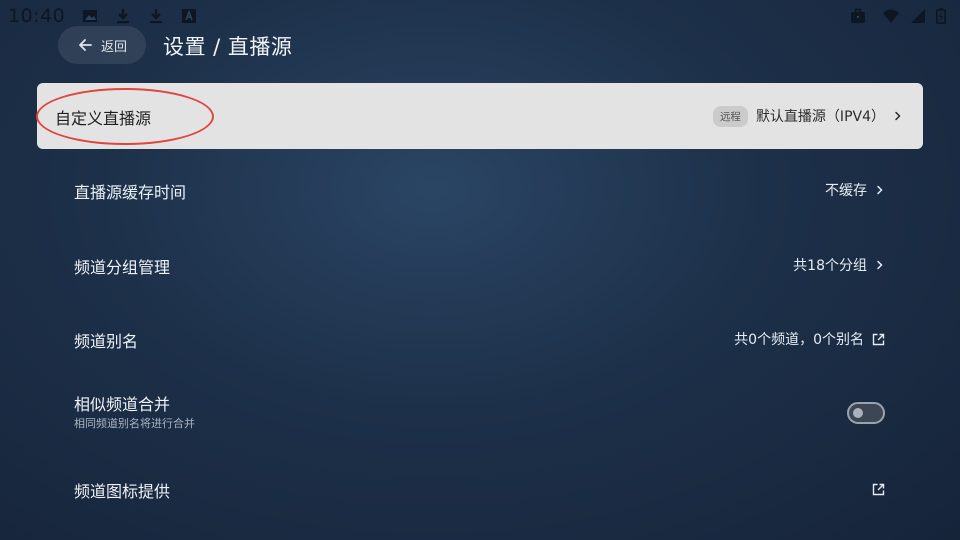 Image resolution: width=960 pixels, height=540 pixels. Describe the element at coordinates (90, 16) in the screenshot. I see `image-icon` at that location.